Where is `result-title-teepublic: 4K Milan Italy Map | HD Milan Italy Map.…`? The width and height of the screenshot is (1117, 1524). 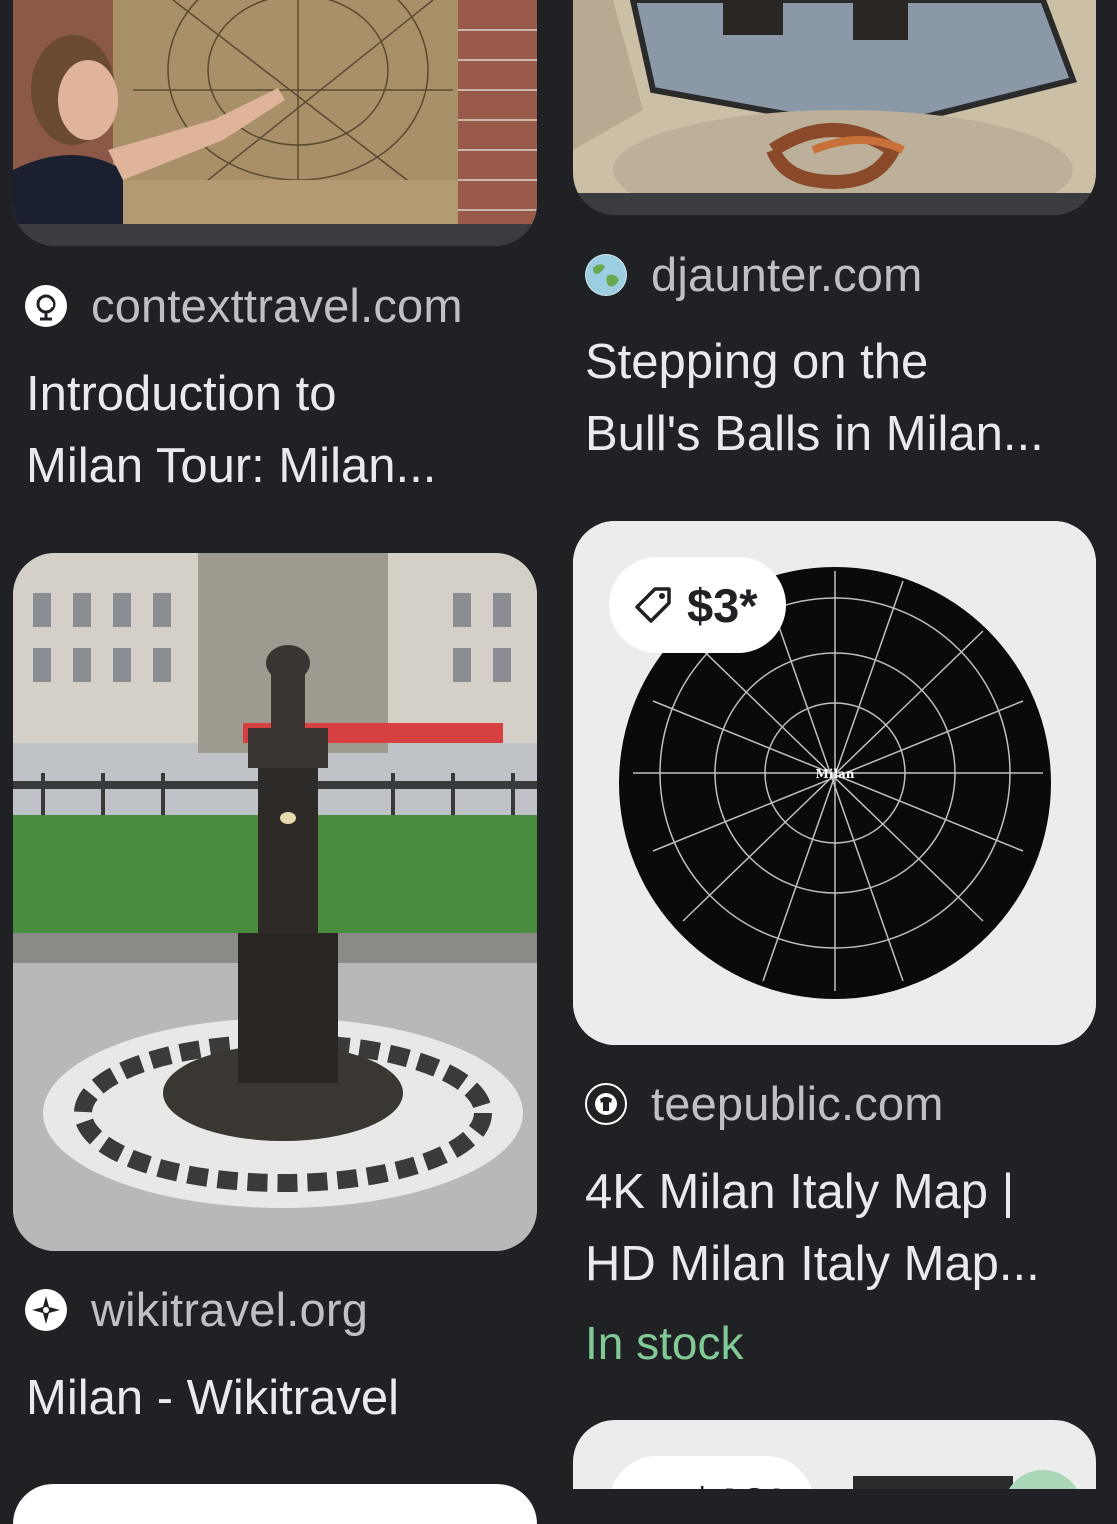 result-title-teepublic: 4K Milan Italy Map | HD Milan Italy Map.… is located at coordinates (835, 1228).